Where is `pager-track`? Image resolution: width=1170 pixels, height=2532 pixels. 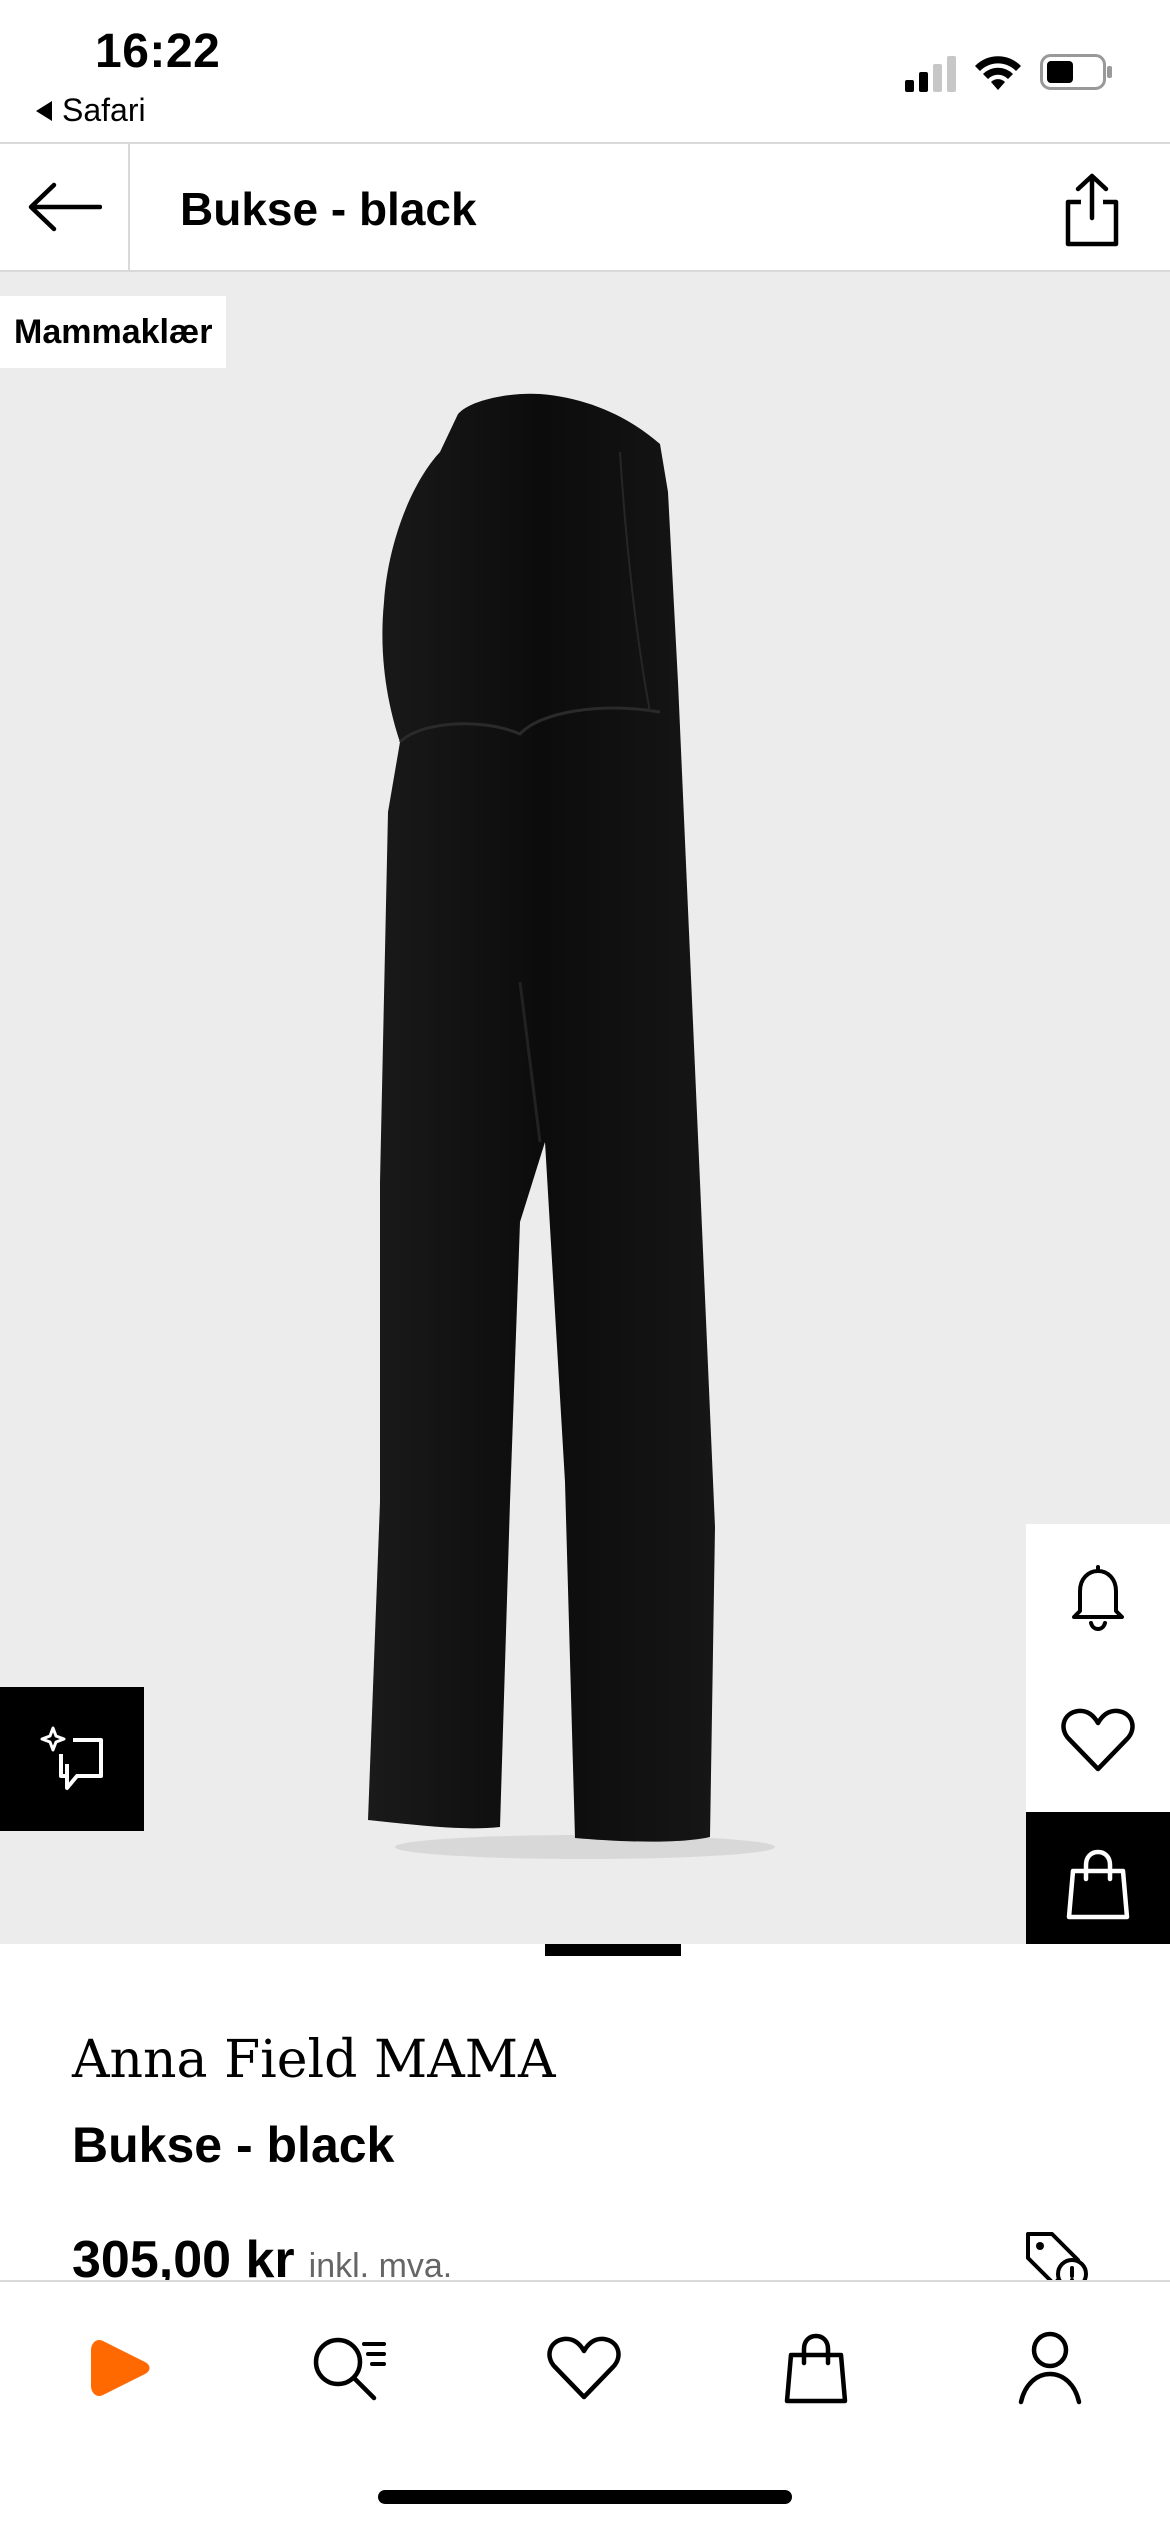 pager-track is located at coordinates (477, 1951).